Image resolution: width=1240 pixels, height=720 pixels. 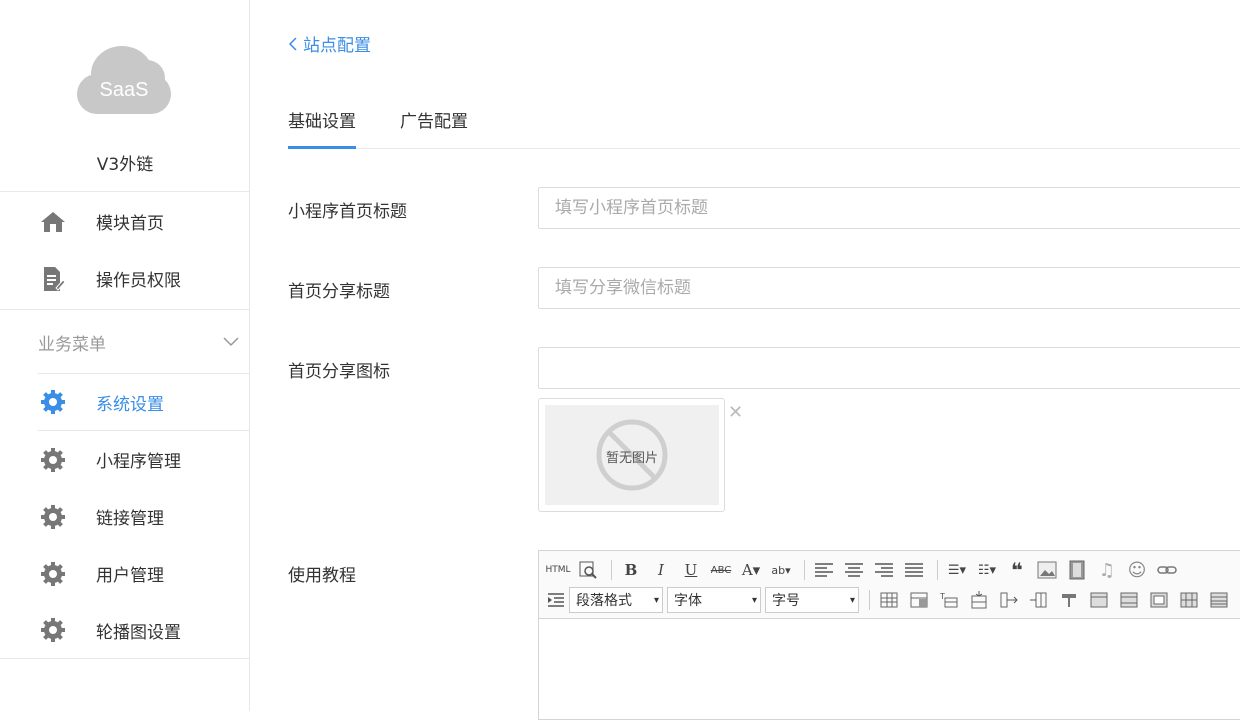 I want to click on sidebar-item-carousel-settings: 轮播图设置, so click(x=124, y=630).